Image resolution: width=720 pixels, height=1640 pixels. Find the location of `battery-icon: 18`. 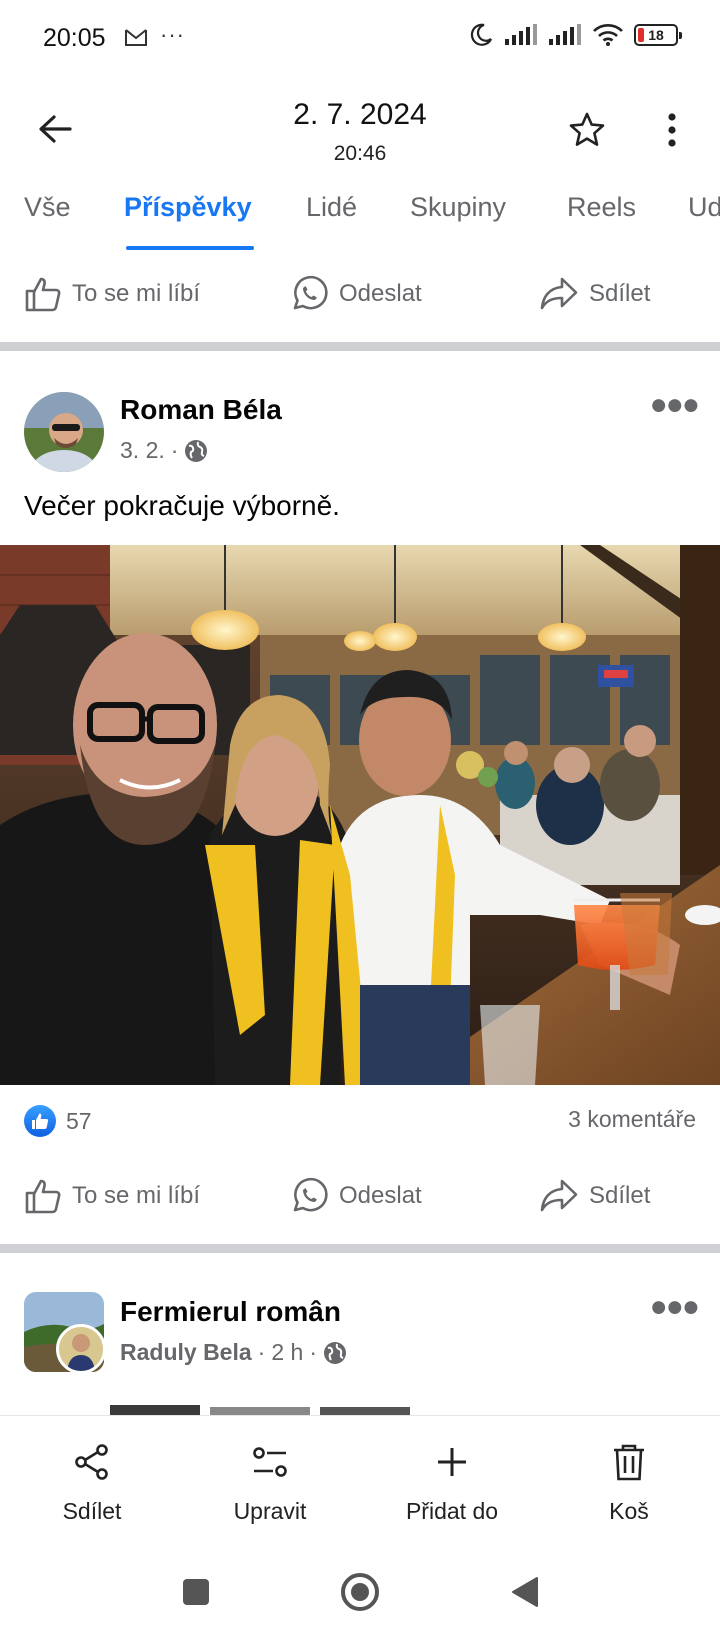

battery-icon: 18 is located at coordinates (658, 35).